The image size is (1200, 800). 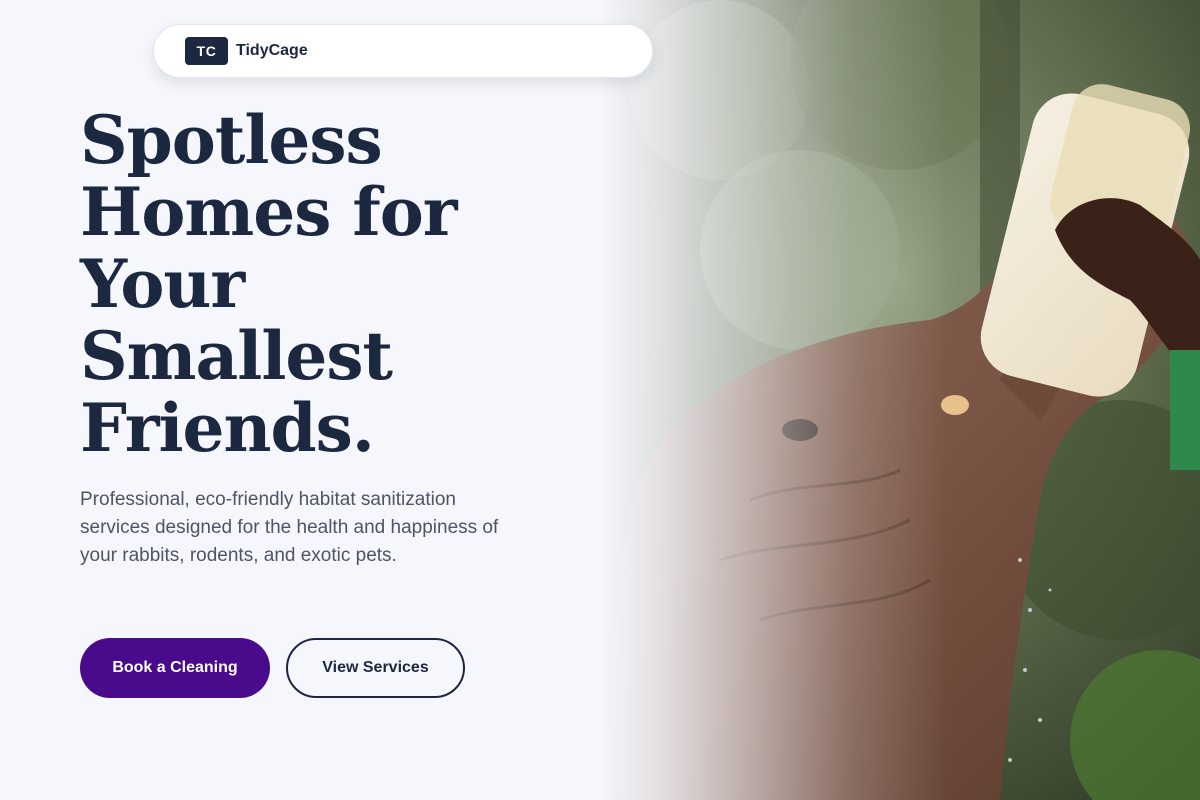 I want to click on brand-logo-initials: TC, so click(x=206, y=51).